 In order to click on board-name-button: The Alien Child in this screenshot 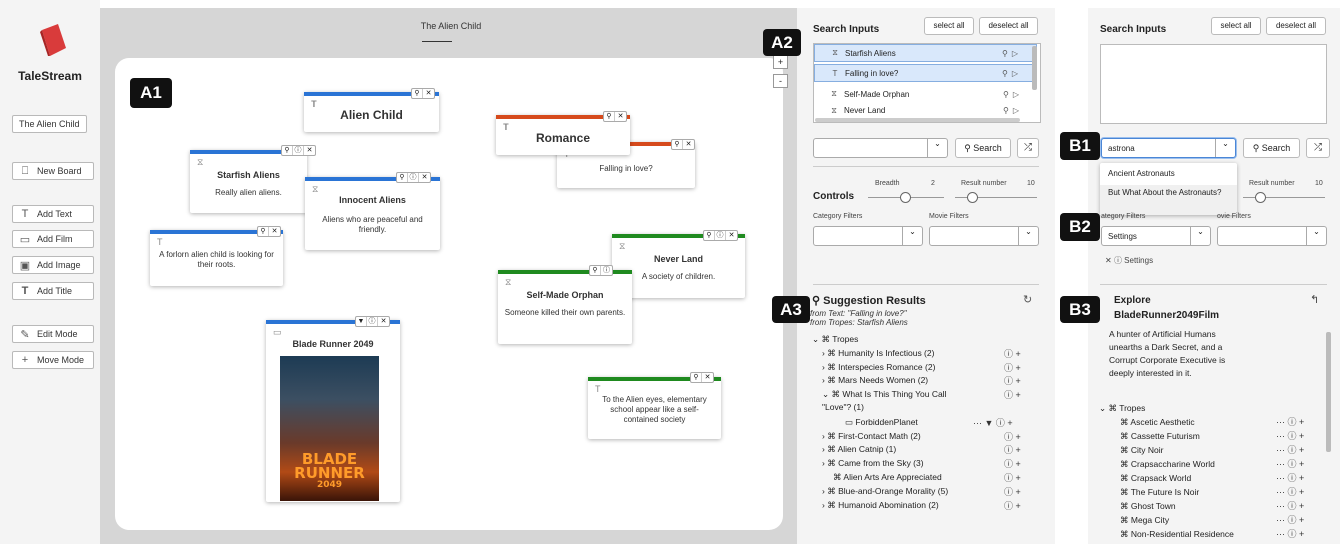, I will do `click(49, 124)`.